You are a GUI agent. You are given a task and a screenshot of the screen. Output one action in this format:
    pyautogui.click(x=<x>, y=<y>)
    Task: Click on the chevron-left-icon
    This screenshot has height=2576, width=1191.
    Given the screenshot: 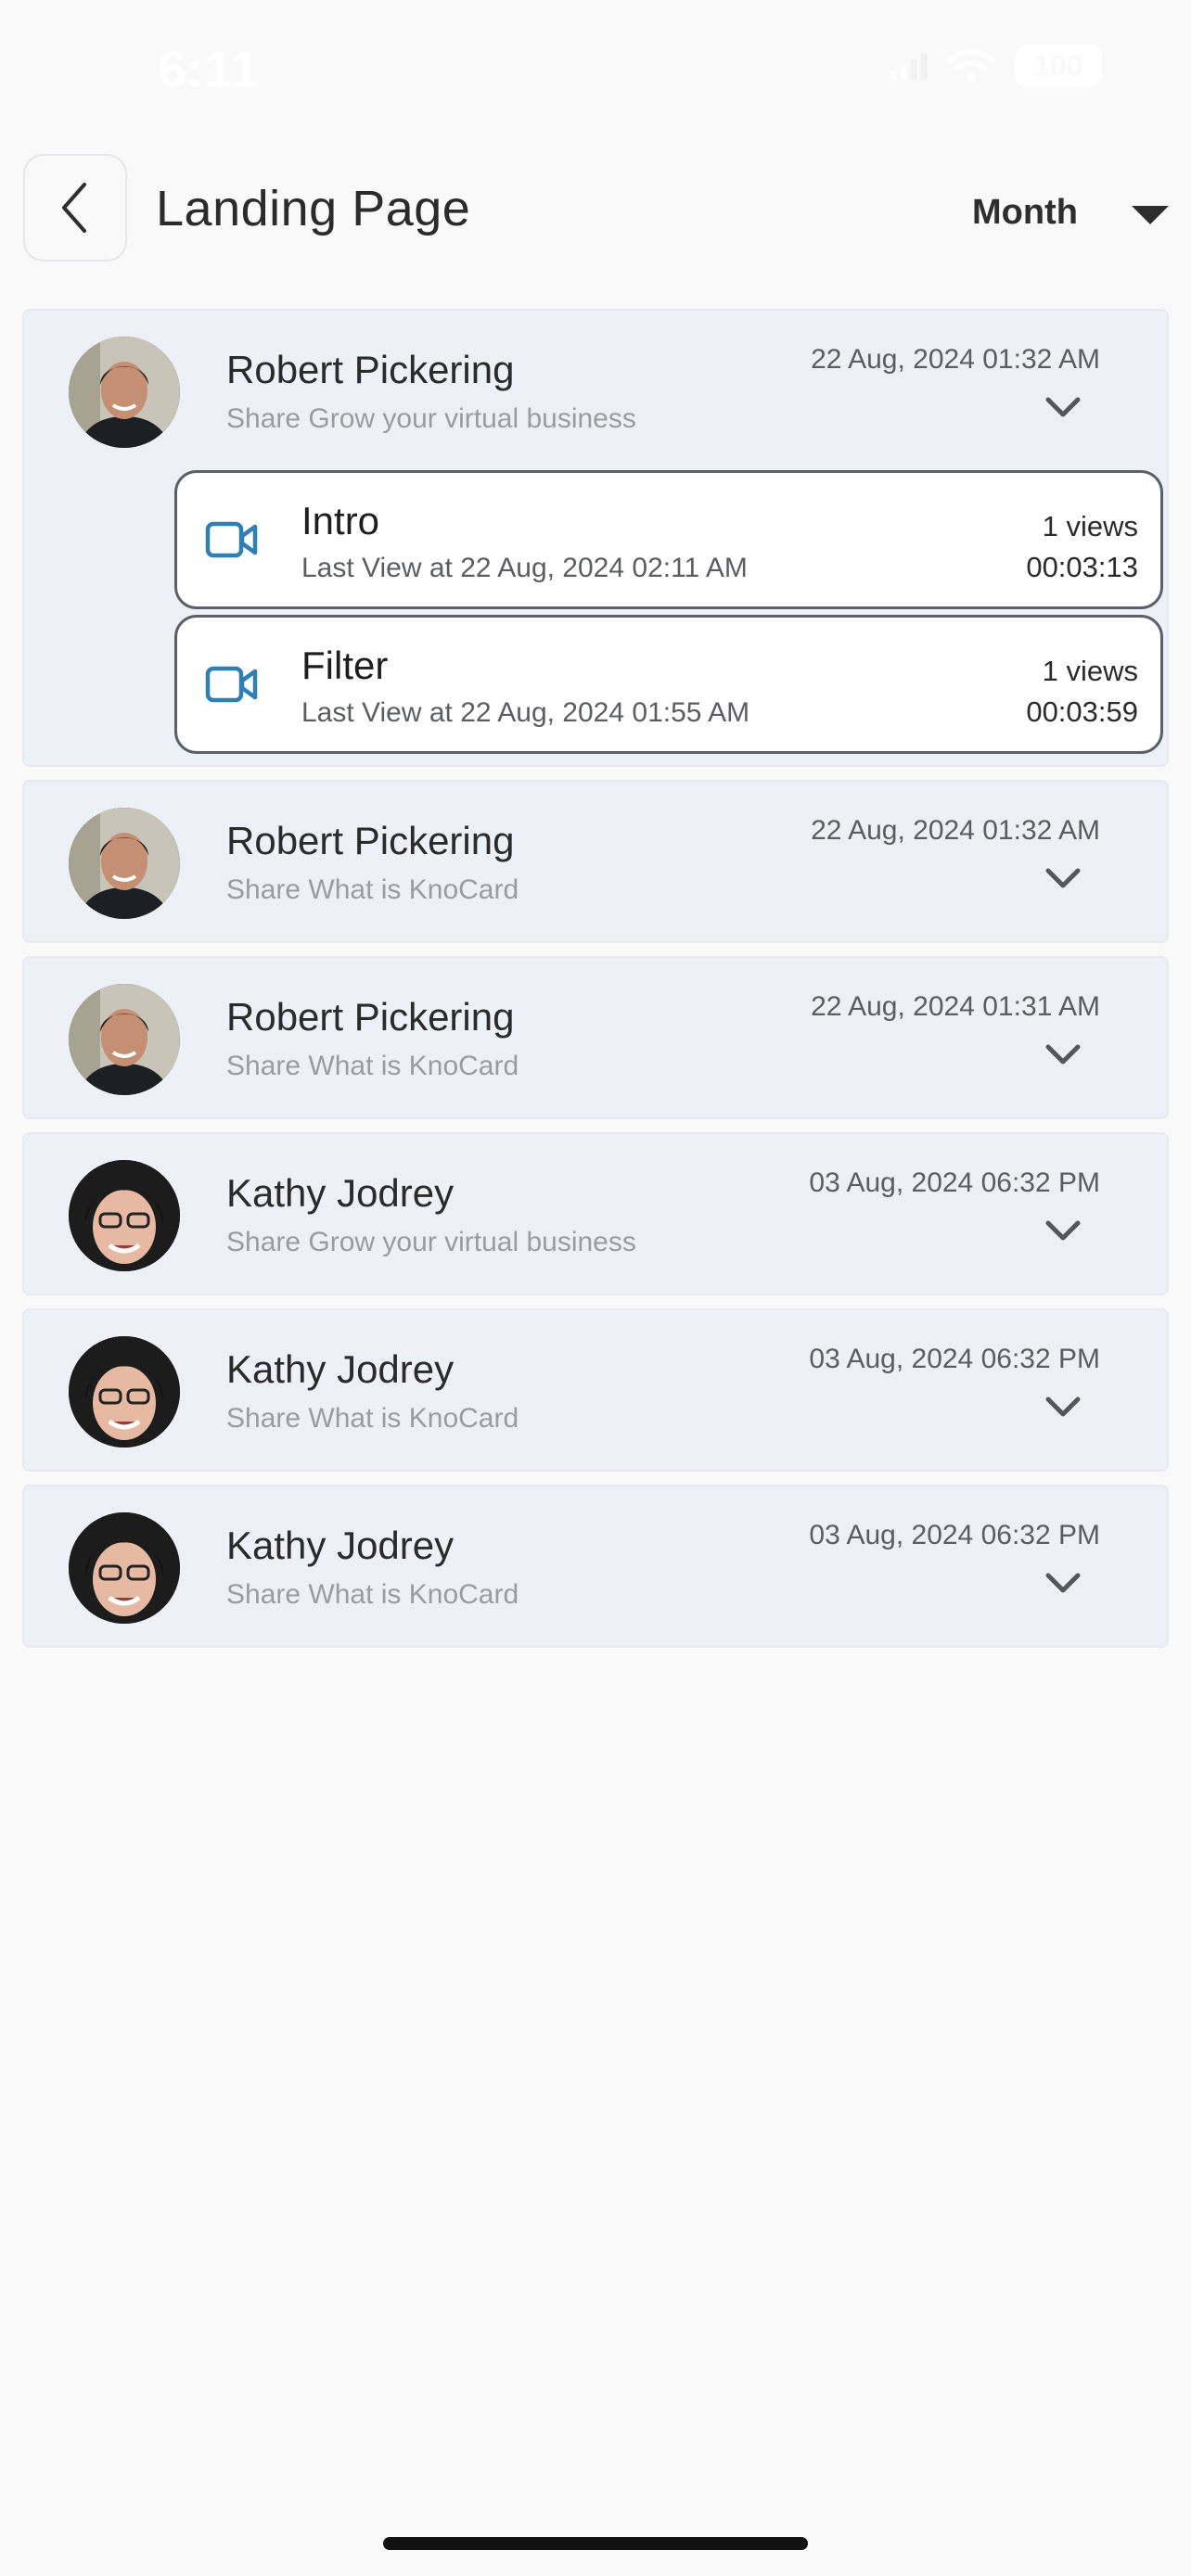 What is the action you would take?
    pyautogui.click(x=74, y=208)
    